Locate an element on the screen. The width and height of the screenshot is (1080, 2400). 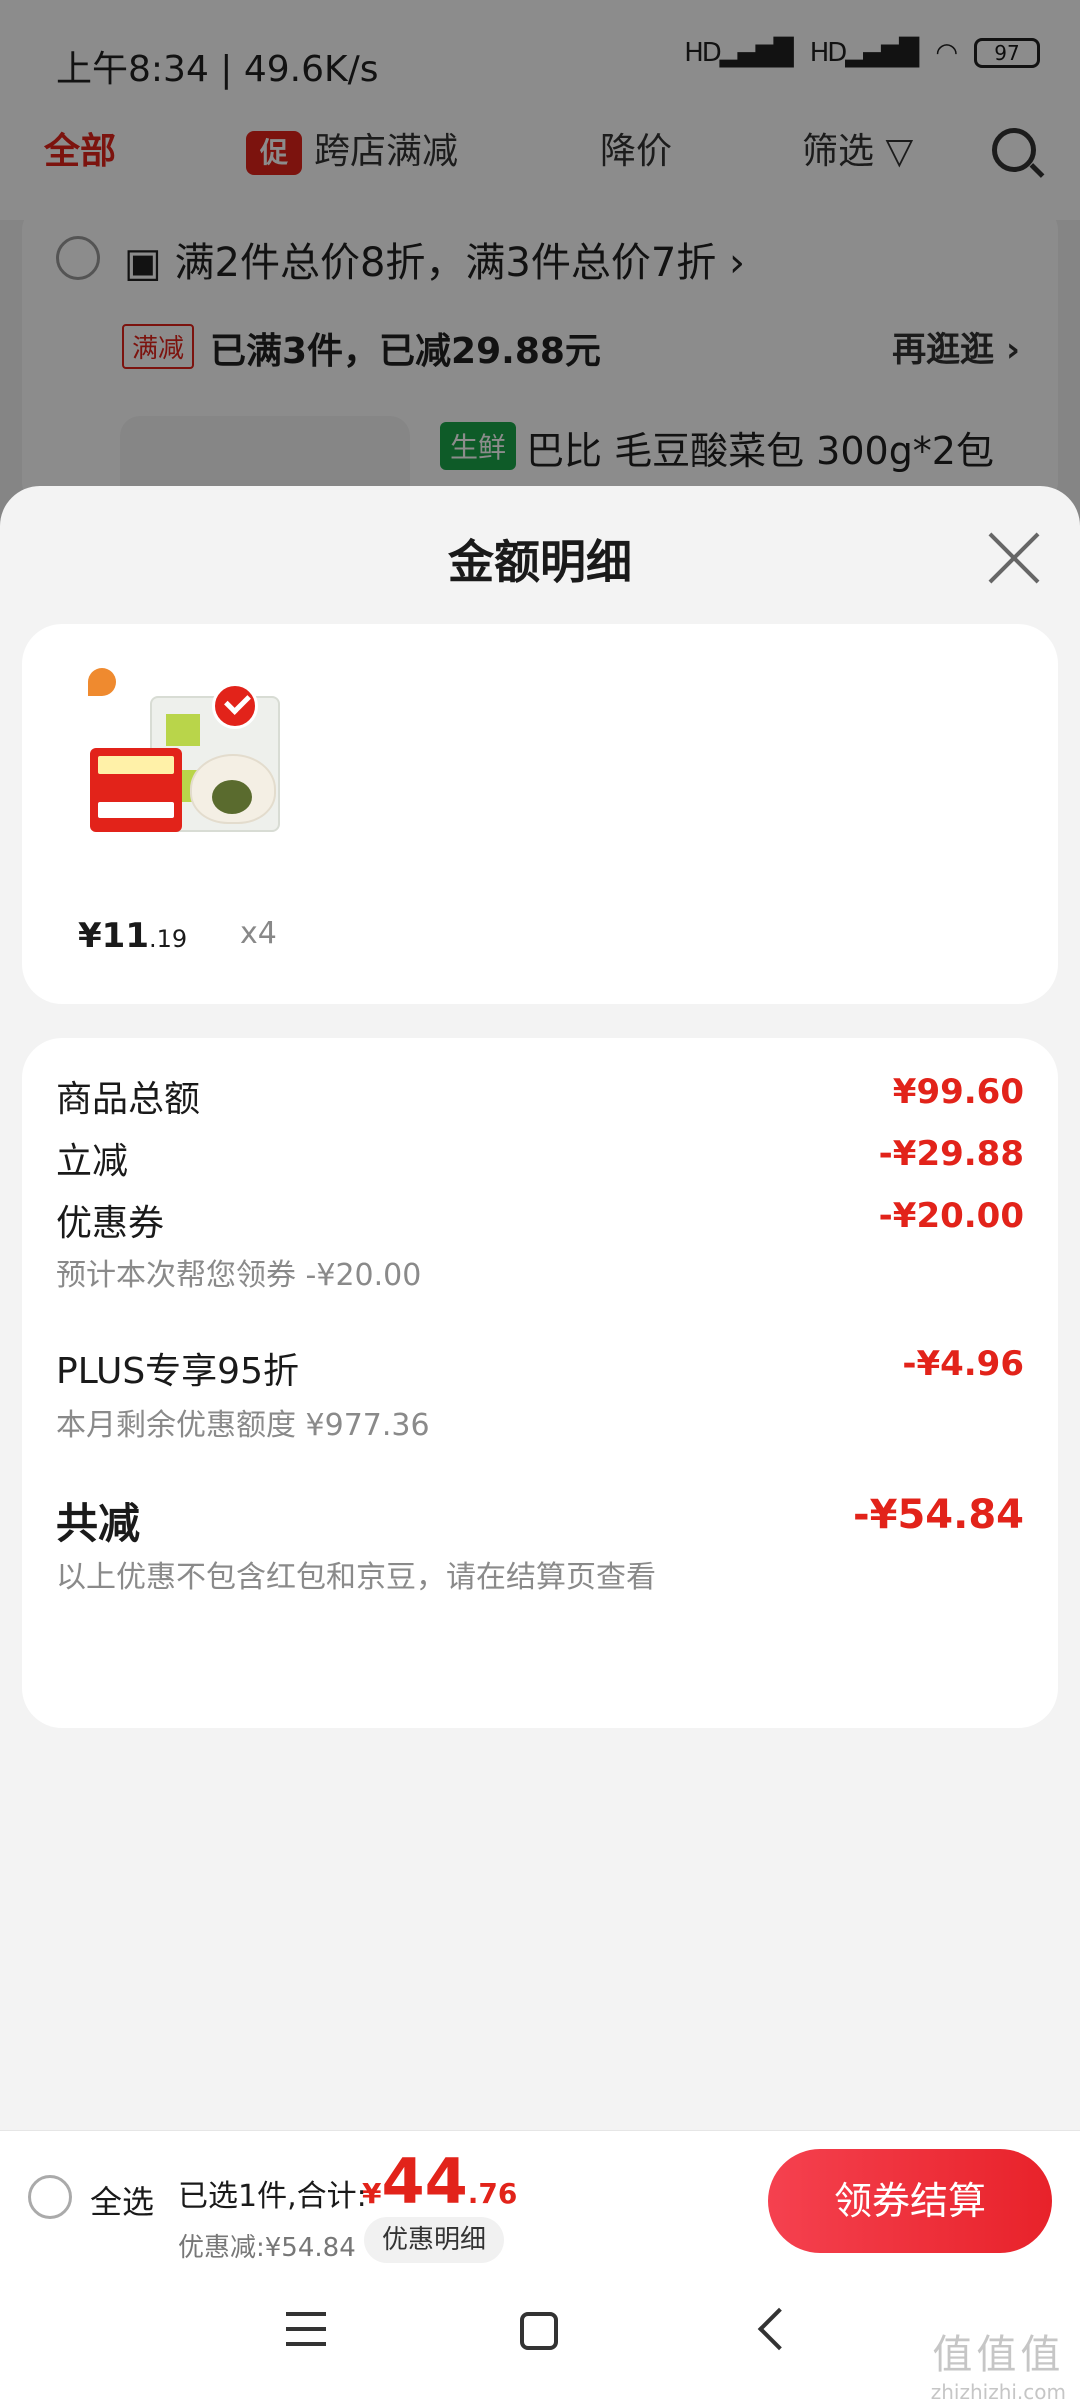
row-label-instant-discount: 立减 is located at coordinates (92, 1161).